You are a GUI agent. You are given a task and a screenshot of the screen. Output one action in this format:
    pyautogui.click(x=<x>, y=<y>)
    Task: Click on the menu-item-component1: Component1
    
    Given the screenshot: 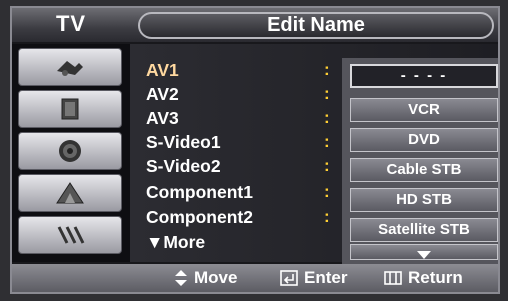 What is the action you would take?
    pyautogui.click(x=199, y=192)
    